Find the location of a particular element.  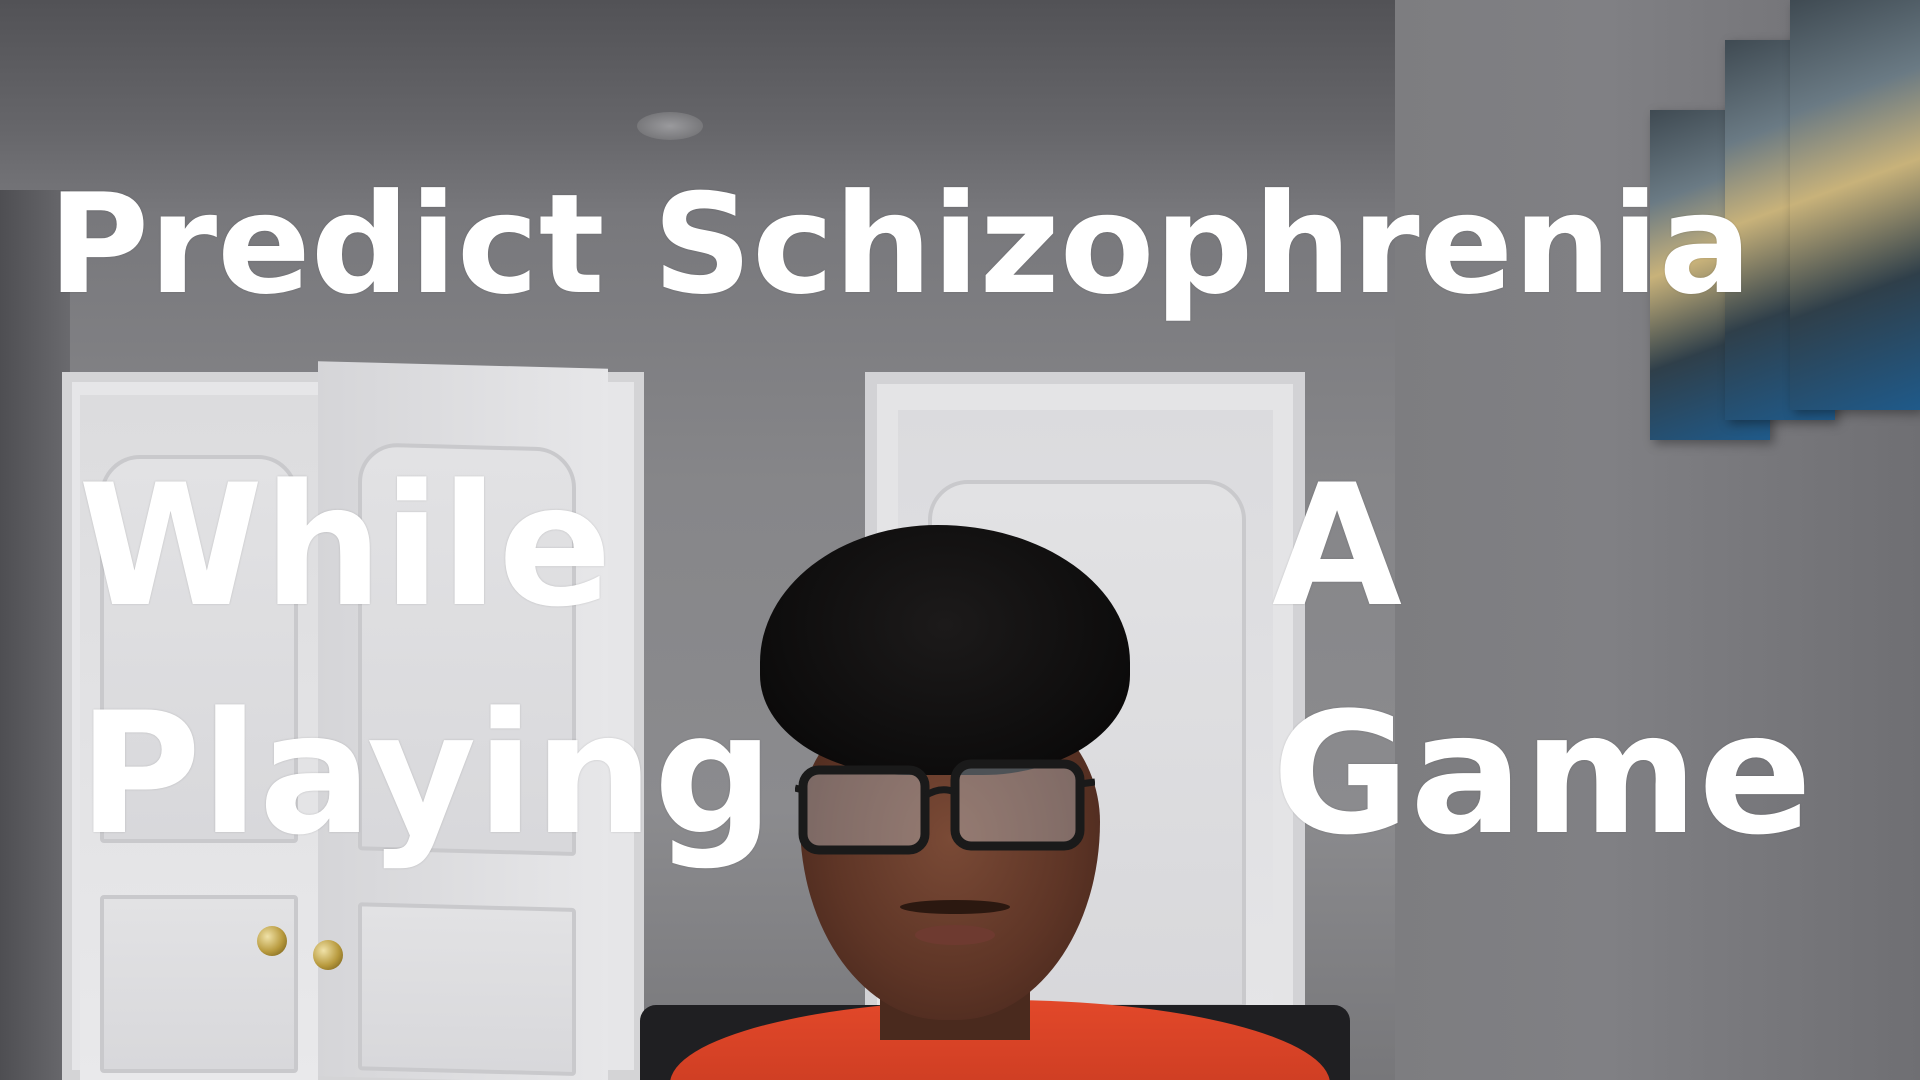

mustache is located at coordinates (955, 907).